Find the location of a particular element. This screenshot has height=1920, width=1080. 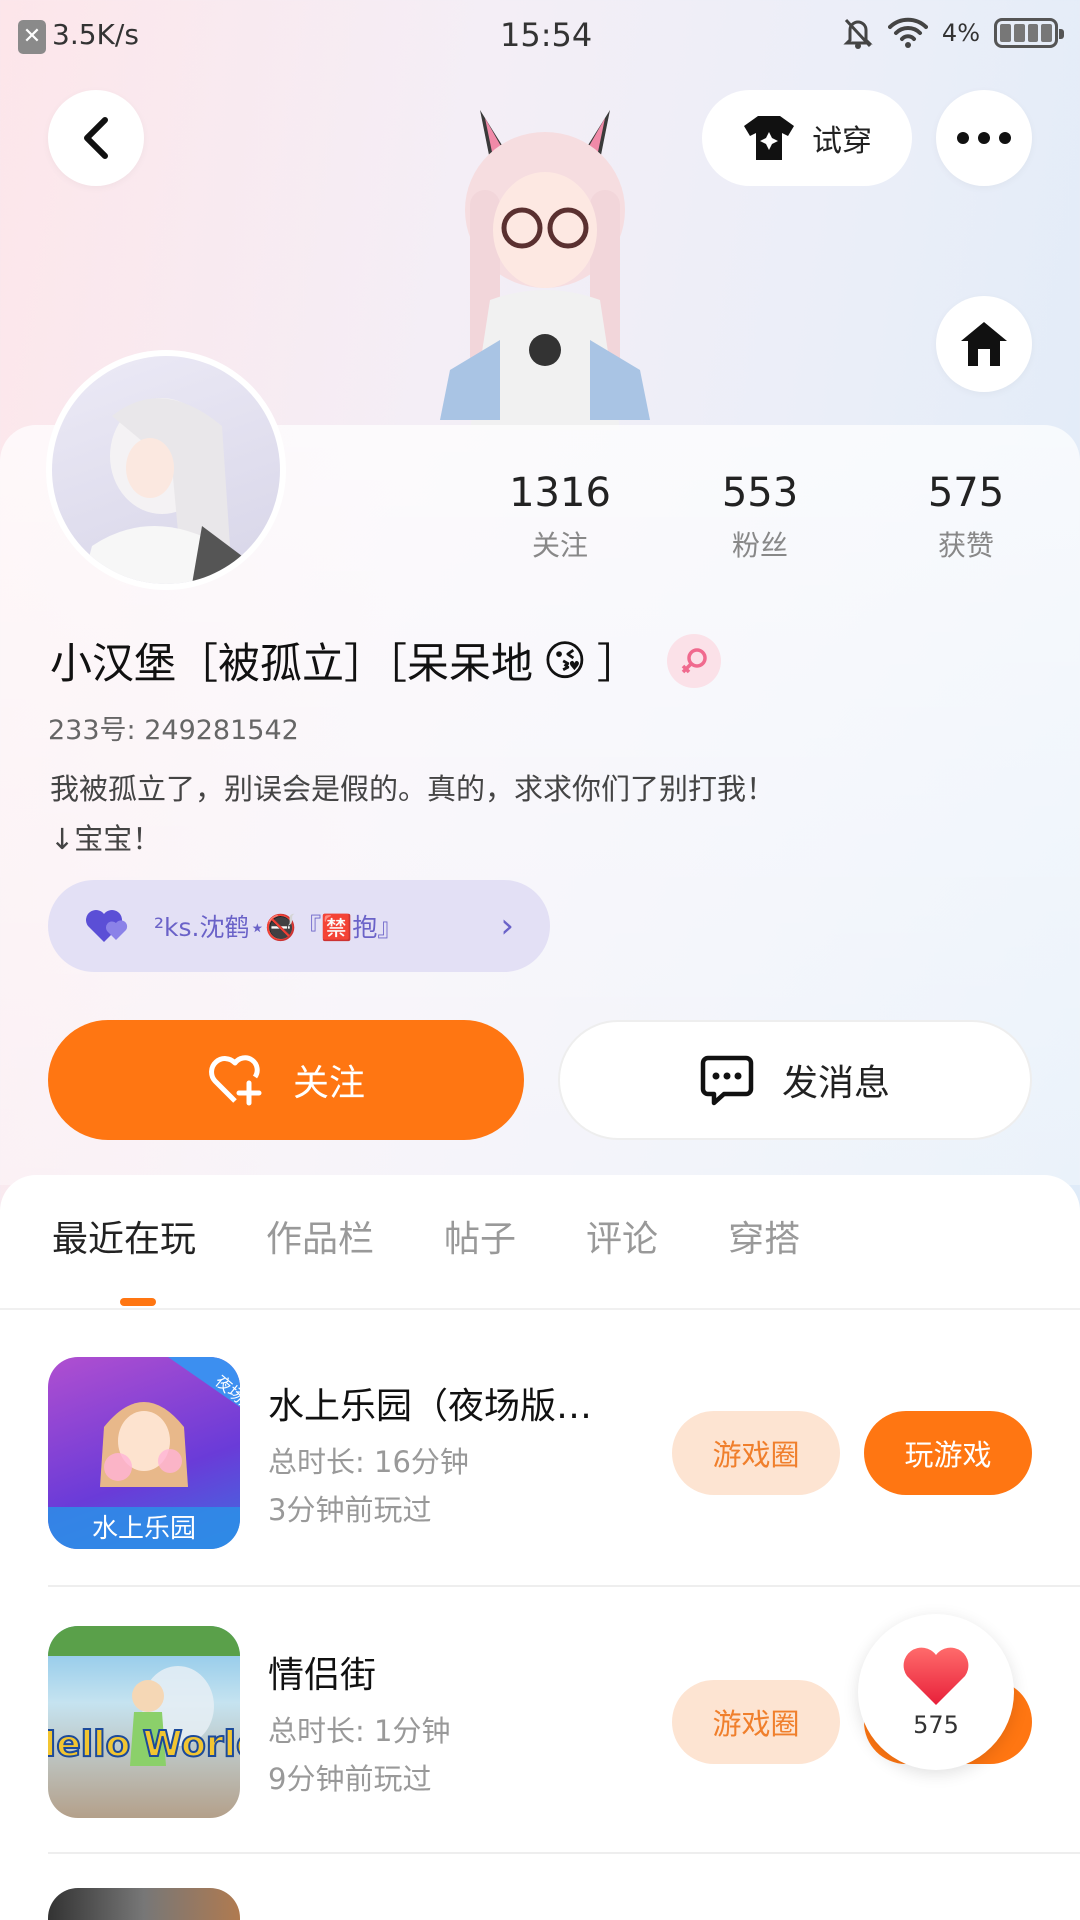

tabs-divider is located at coordinates (540, 1309).